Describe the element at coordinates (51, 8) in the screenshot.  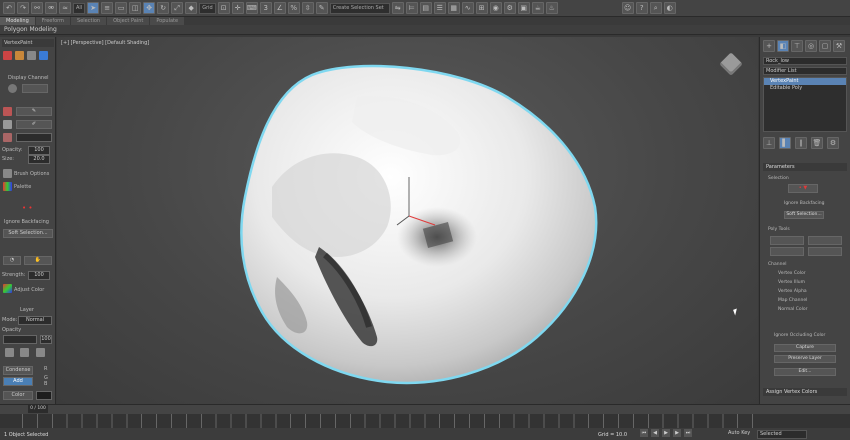
I see `unlink-icon: ⚮` at that location.